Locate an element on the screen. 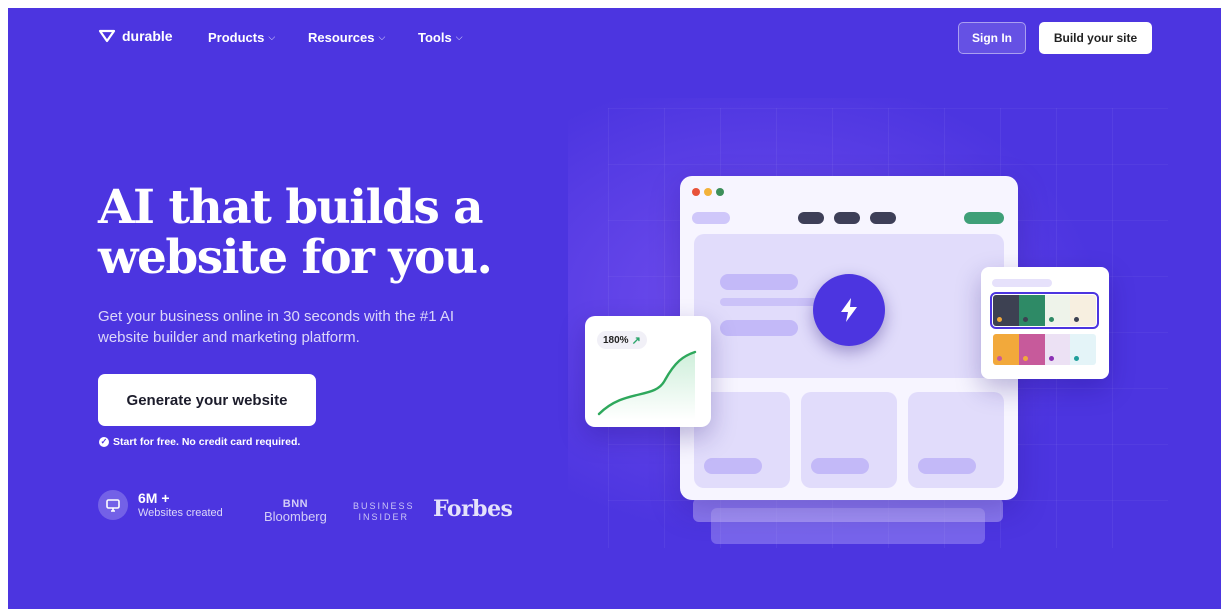 The width and height of the screenshot is (1229, 609). stacked-page-shadow is located at coordinates (848, 510).